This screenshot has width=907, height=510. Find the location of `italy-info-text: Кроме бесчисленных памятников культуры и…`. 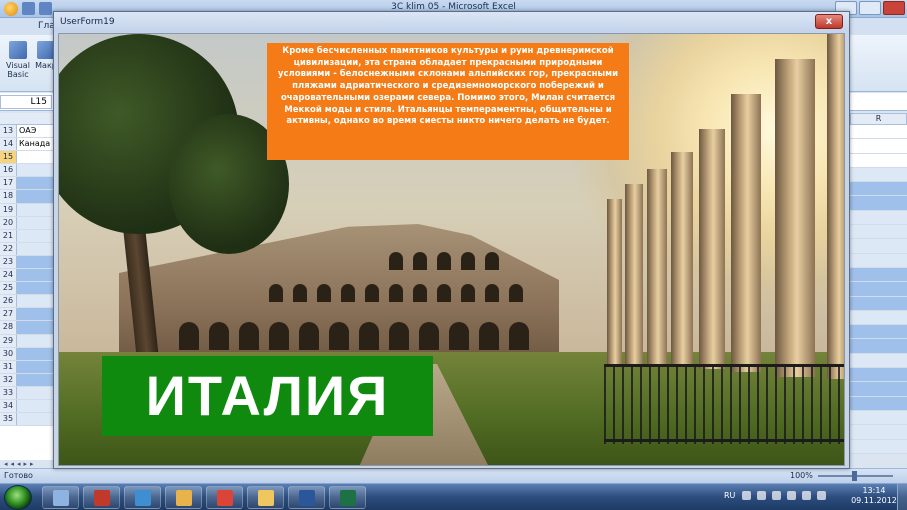

italy-info-text: Кроме бесчисленных памятников культуры и… is located at coordinates (448, 101).